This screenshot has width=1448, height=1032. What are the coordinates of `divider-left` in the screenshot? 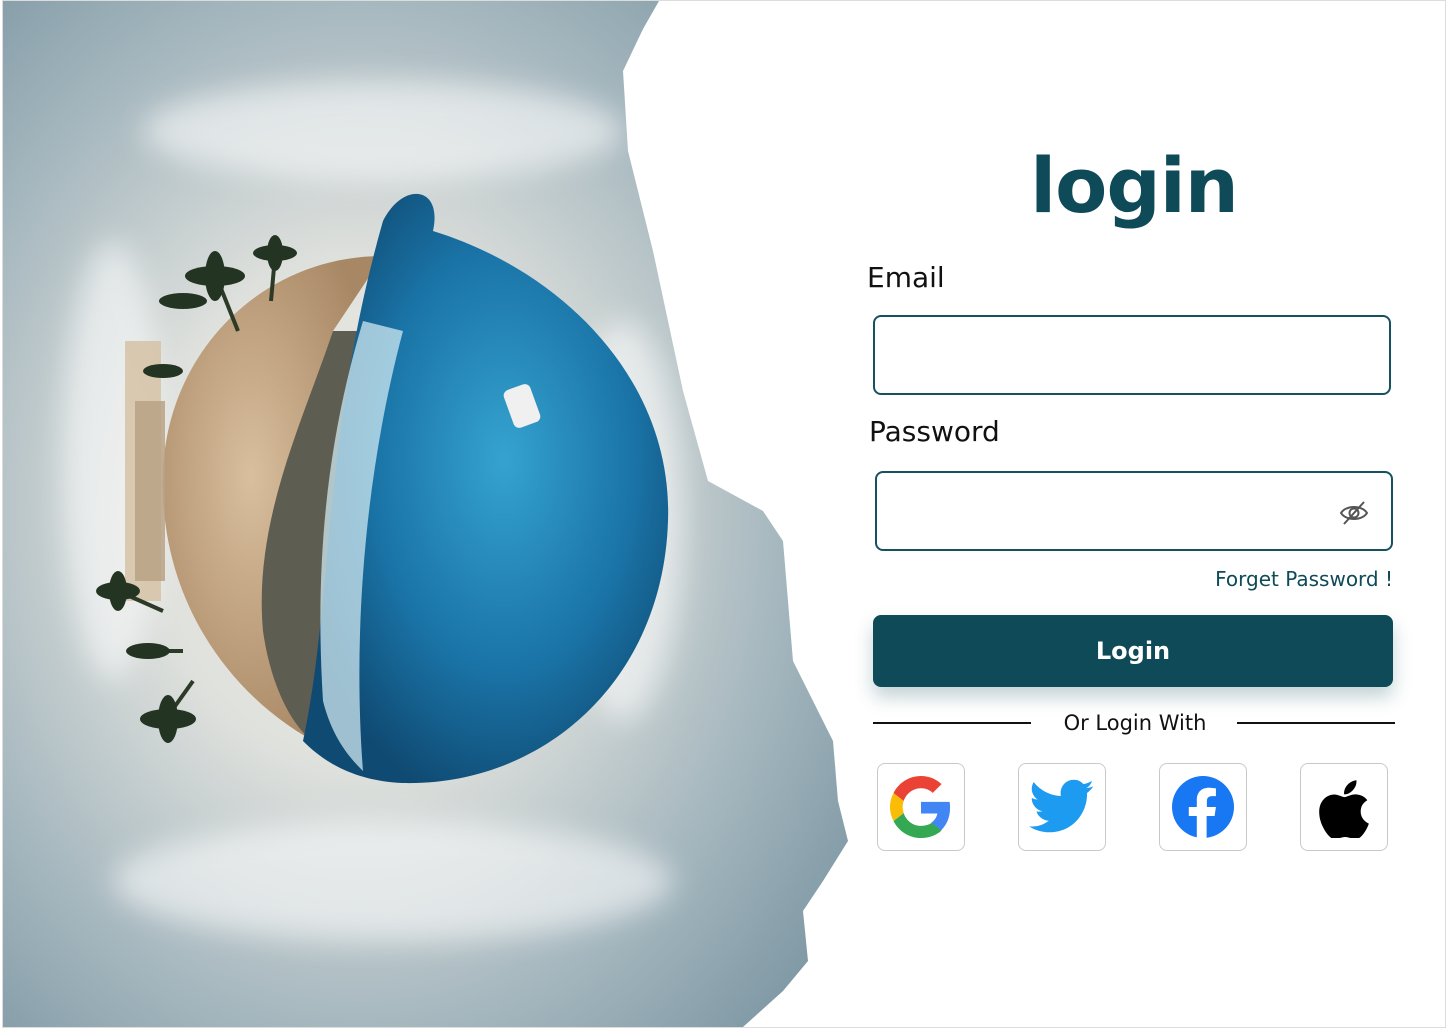 It's located at (952, 723).